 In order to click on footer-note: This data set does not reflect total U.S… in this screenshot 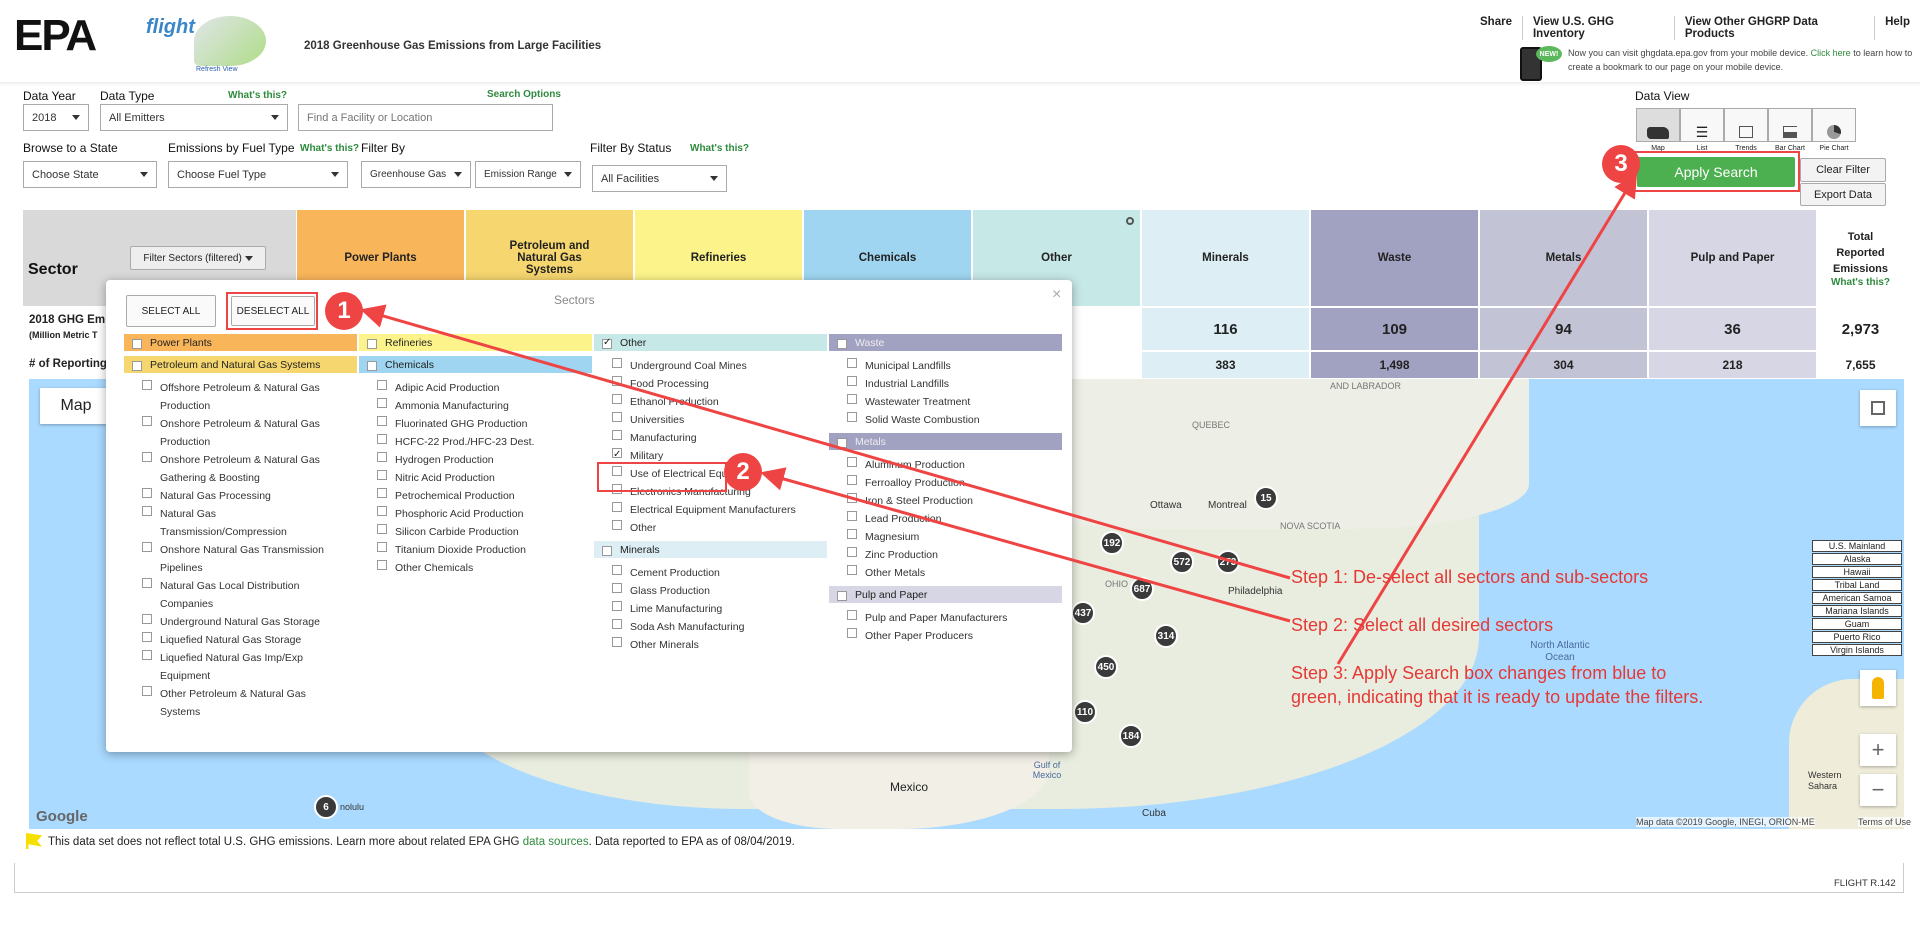, I will do `click(421, 842)`.